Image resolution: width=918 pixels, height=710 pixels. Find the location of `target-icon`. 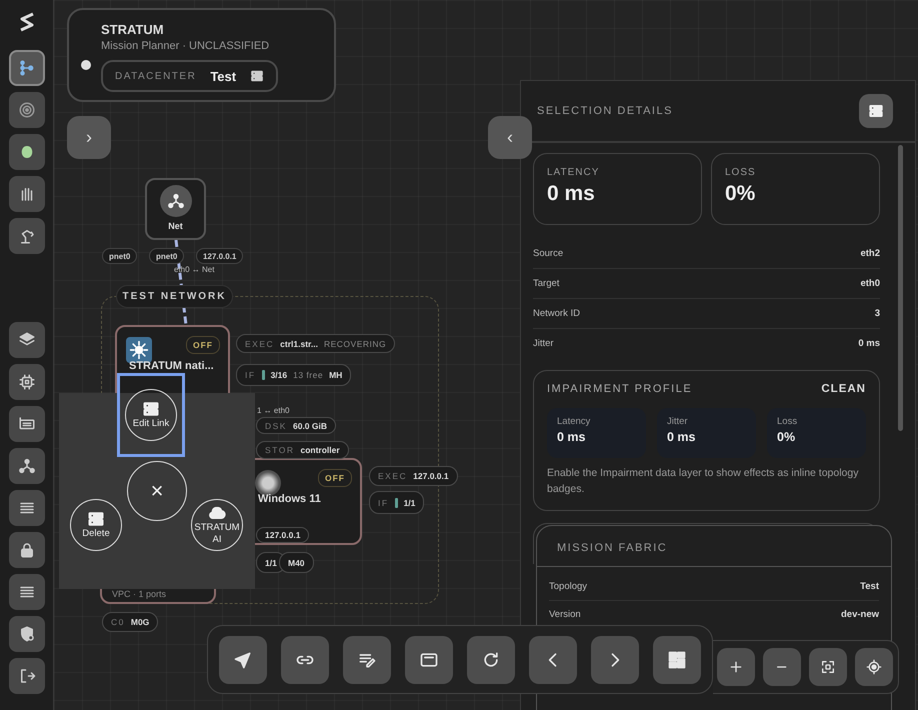

target-icon is located at coordinates (27, 110).